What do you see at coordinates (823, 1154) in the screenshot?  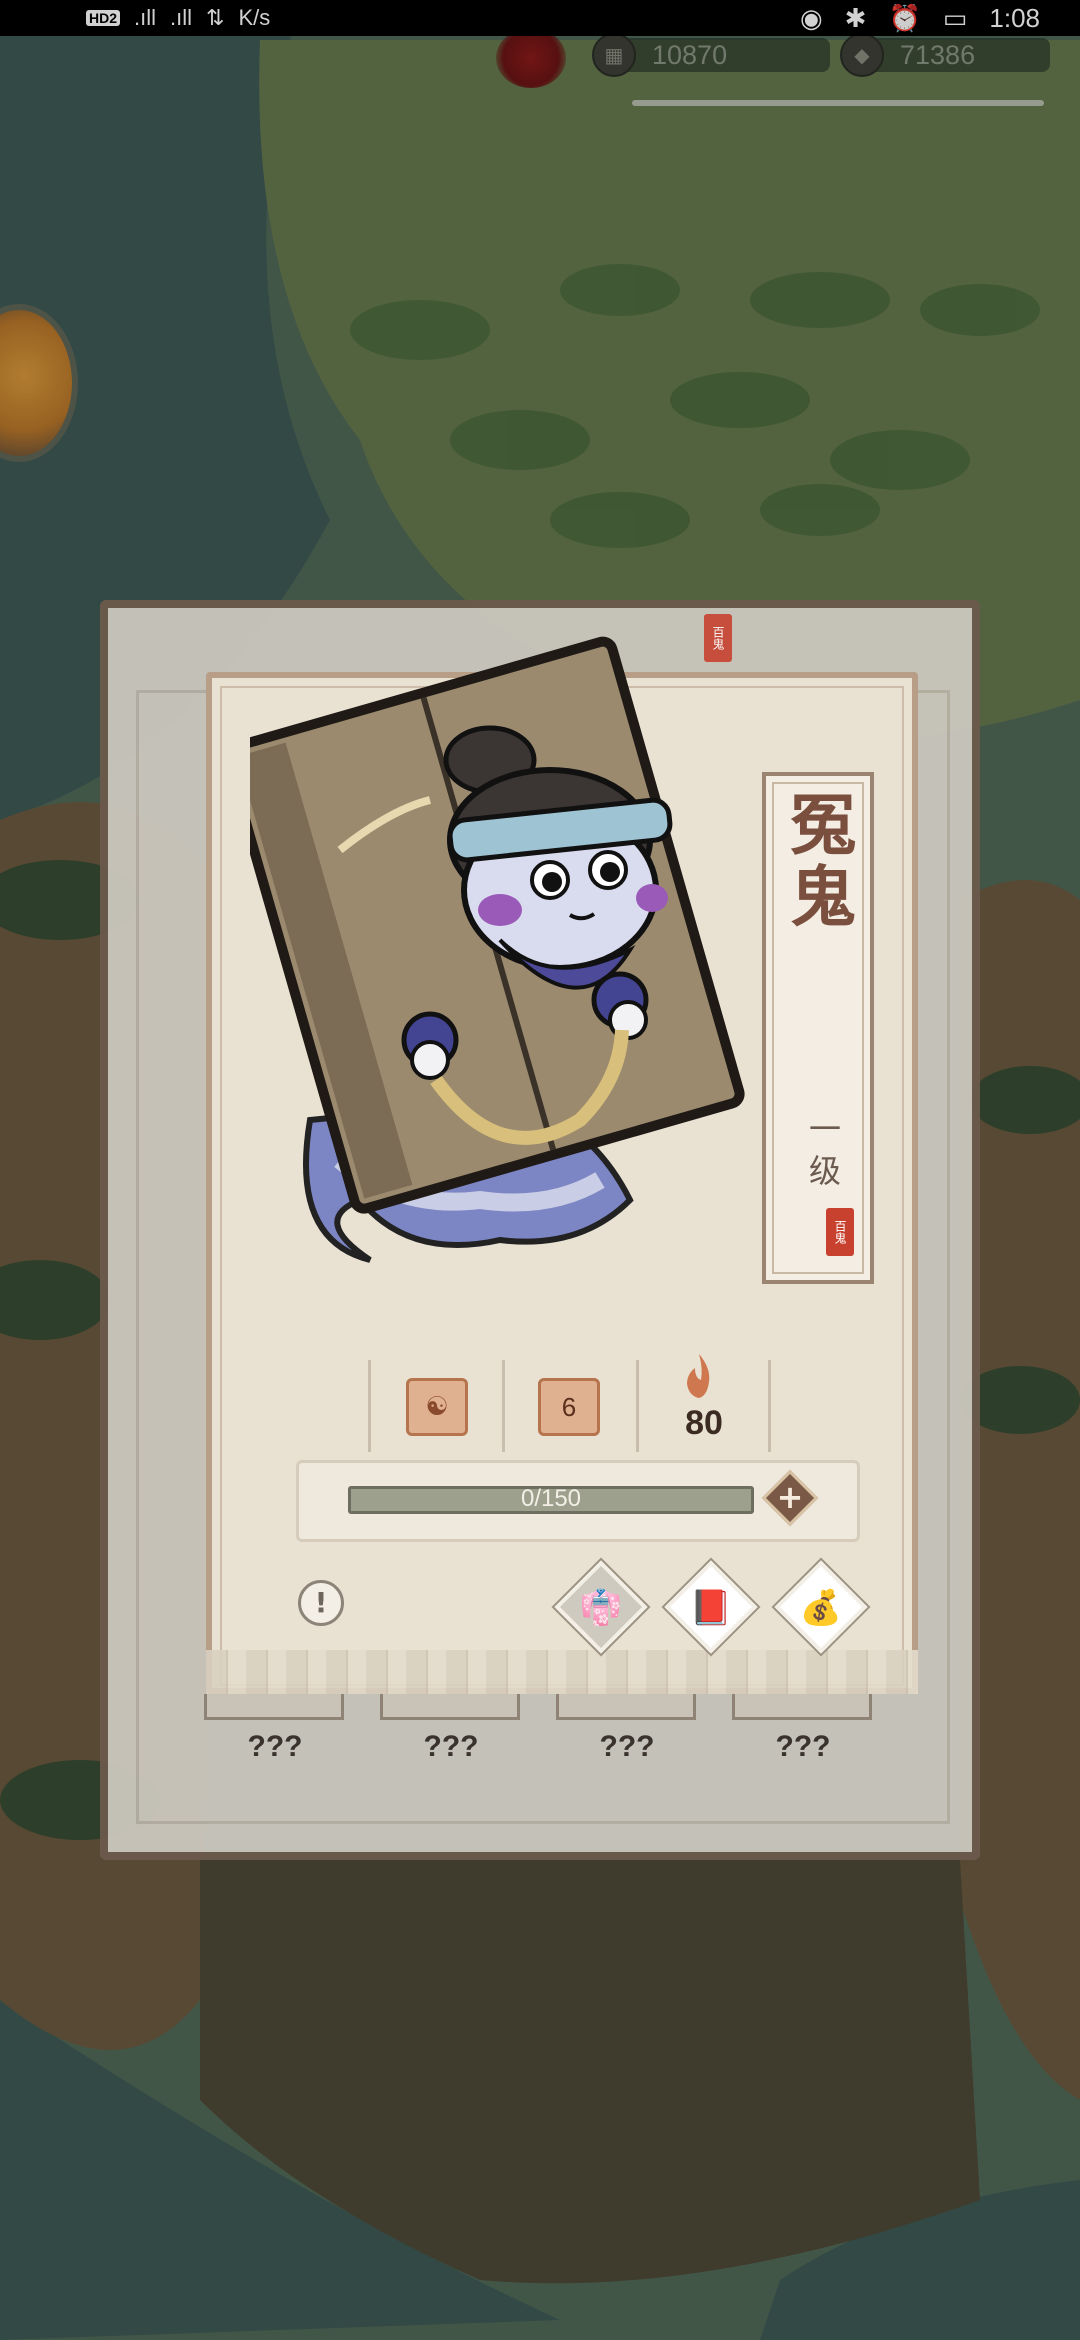 I see `character-level: 一级` at bounding box center [823, 1154].